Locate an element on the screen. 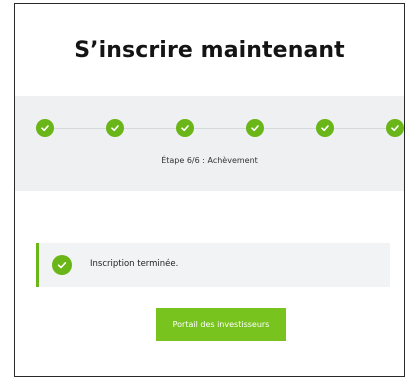 This screenshot has width=417, height=381. step-6-complete is located at coordinates (395, 128).